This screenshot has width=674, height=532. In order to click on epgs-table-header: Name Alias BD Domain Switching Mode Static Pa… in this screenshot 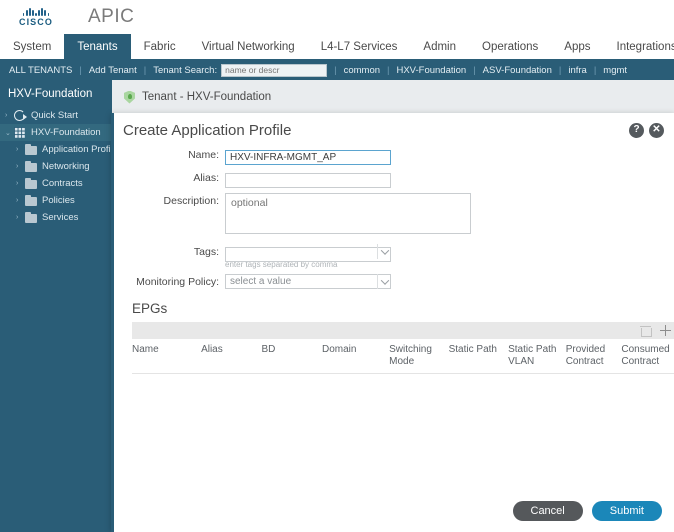, I will do `click(403, 356)`.